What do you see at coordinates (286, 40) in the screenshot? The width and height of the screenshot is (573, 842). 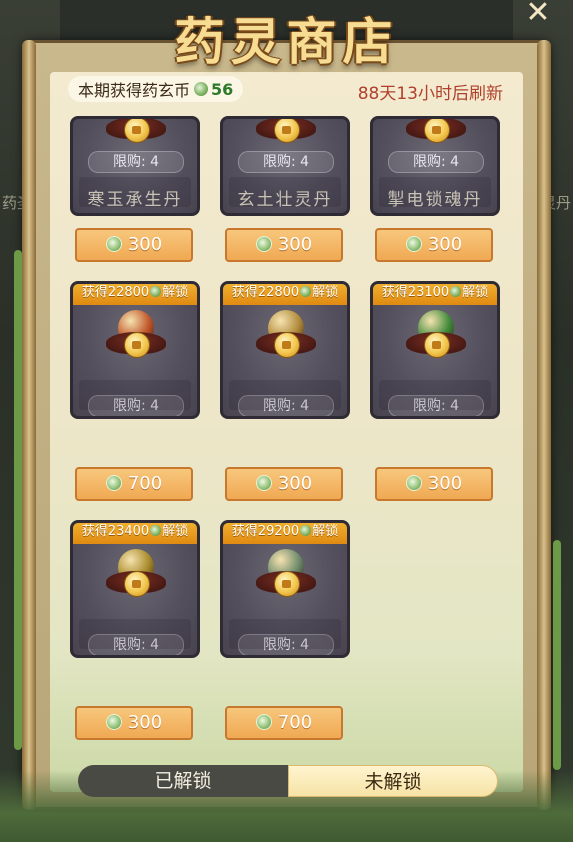 I see `title-banner: 药灵商店 ✕` at bounding box center [286, 40].